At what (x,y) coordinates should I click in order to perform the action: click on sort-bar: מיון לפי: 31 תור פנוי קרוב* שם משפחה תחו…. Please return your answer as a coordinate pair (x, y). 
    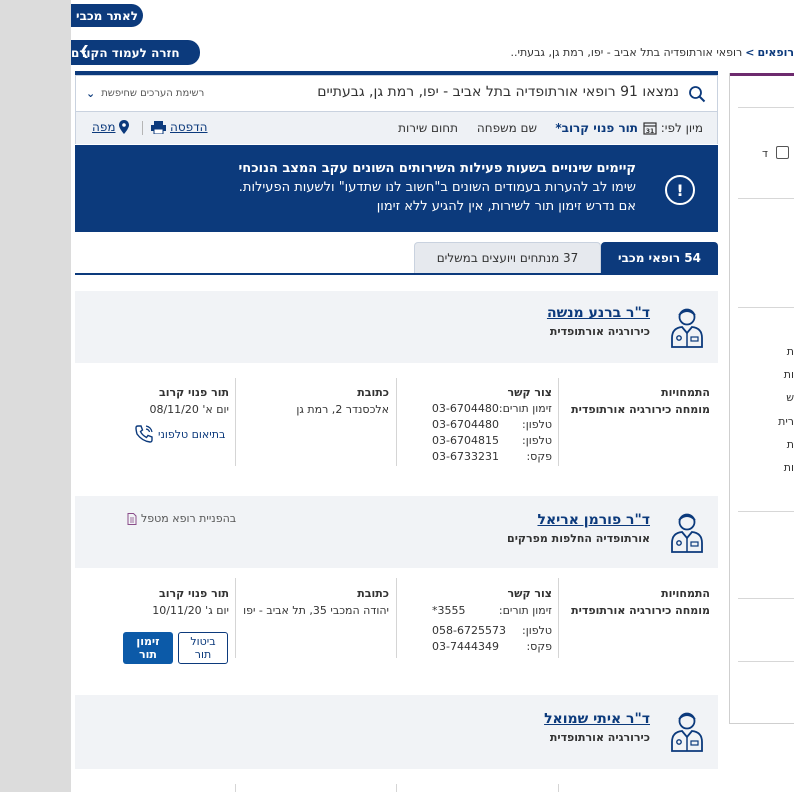
    Looking at the image, I should click on (396, 128).